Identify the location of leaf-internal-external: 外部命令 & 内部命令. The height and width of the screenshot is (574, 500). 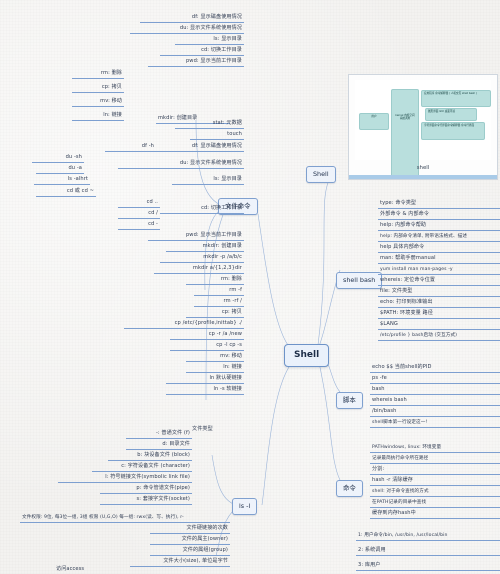
(439, 215).